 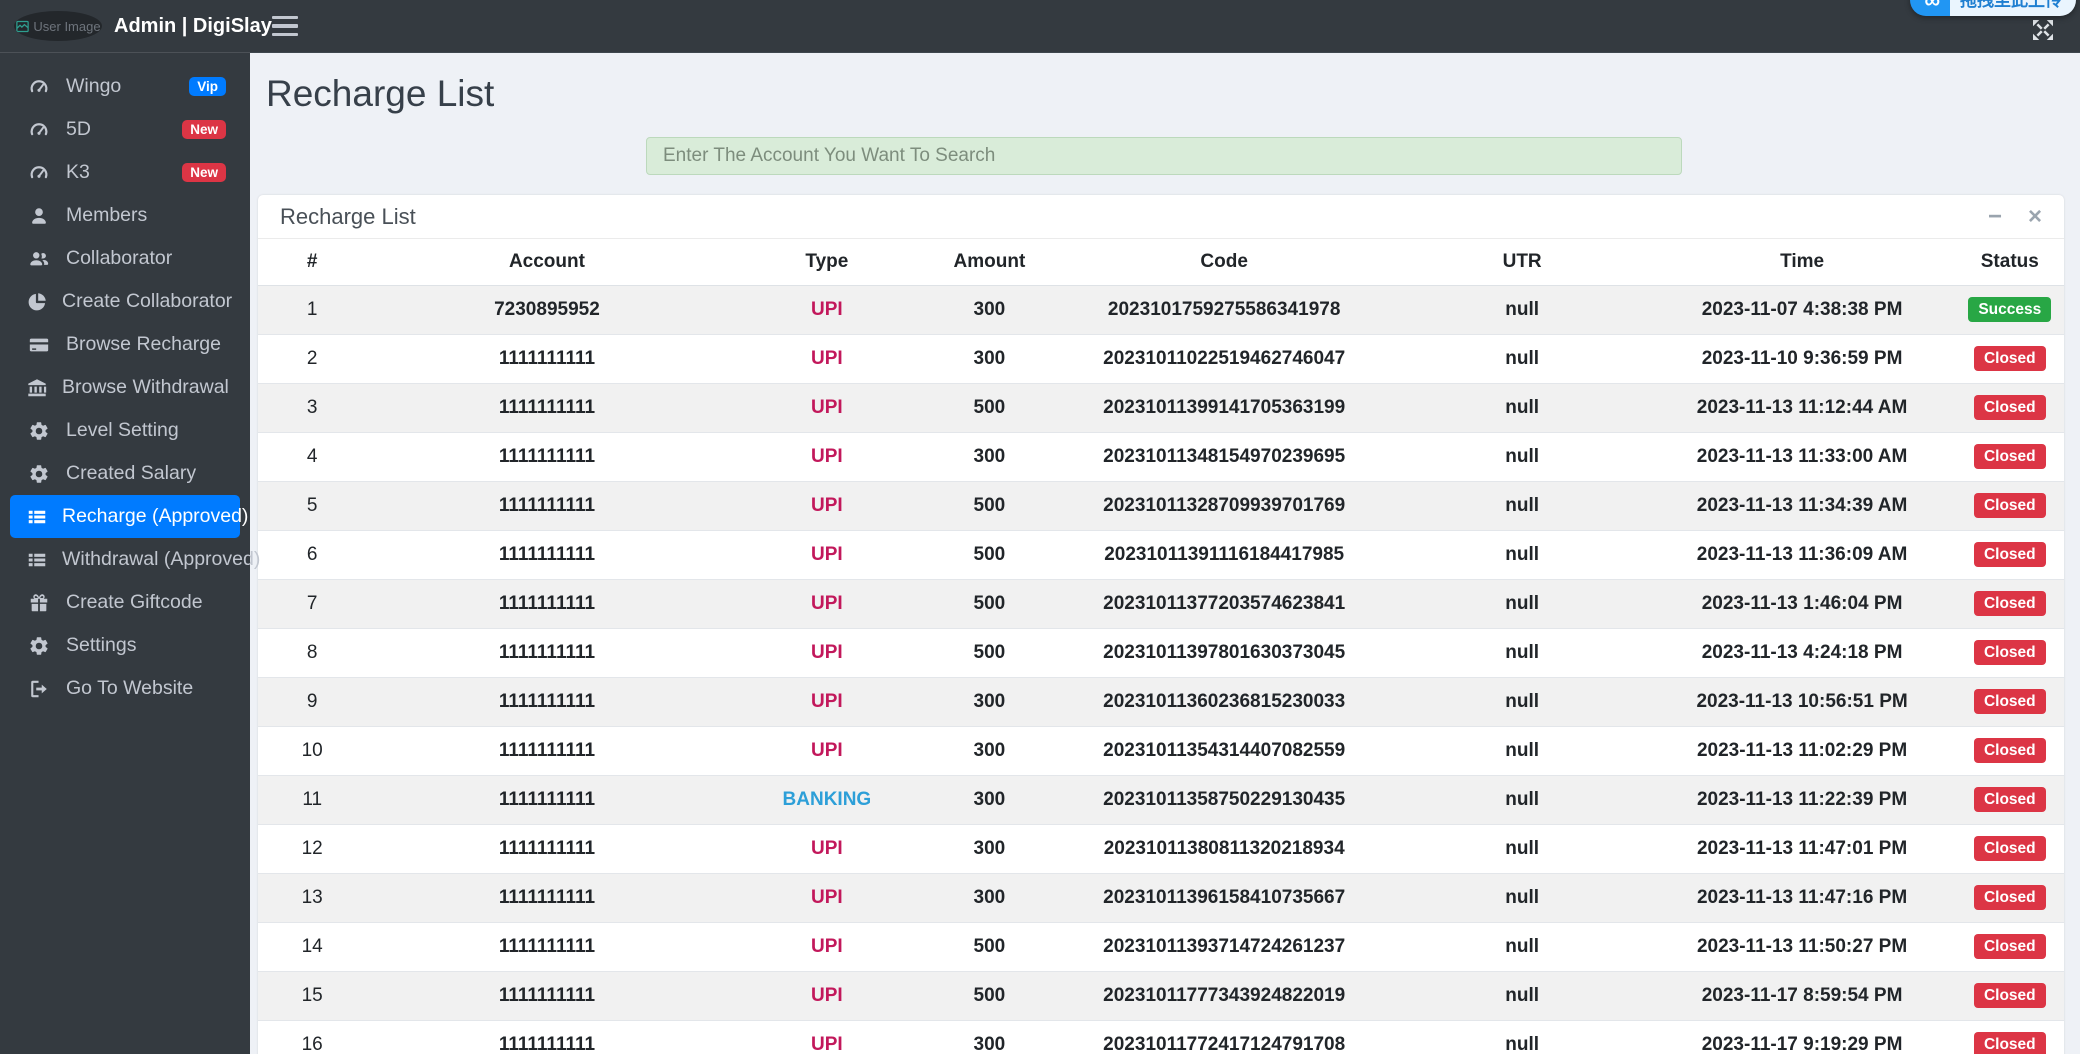 What do you see at coordinates (1995, 216) in the screenshot?
I see `minimize-icon: −` at bounding box center [1995, 216].